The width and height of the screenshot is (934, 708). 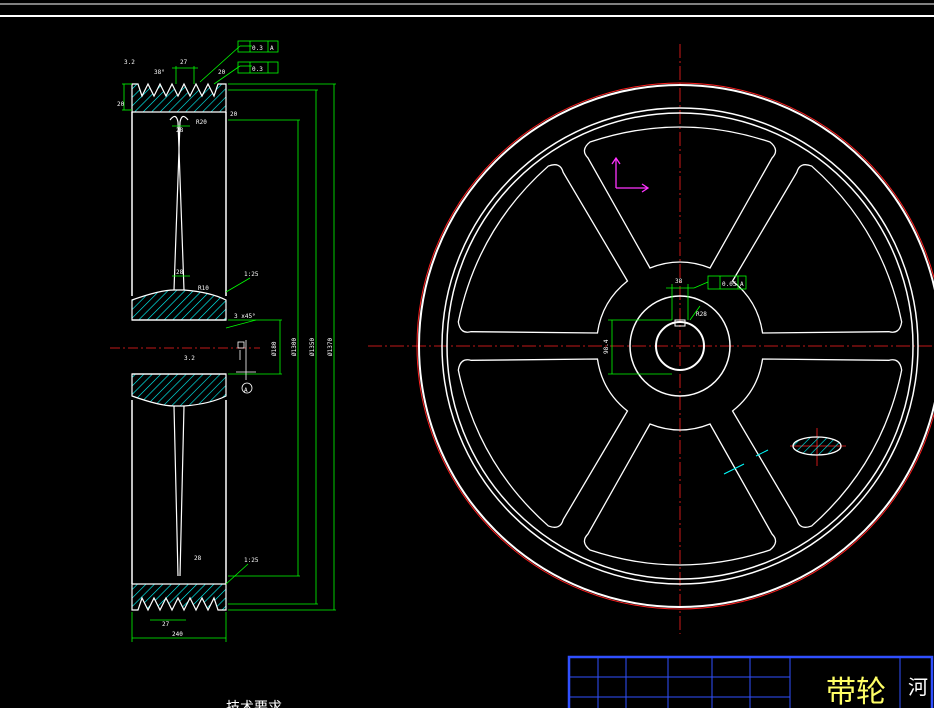 What do you see at coordinates (245, 316) in the screenshot?
I see `bore-fit-label: 3 x45°` at bounding box center [245, 316].